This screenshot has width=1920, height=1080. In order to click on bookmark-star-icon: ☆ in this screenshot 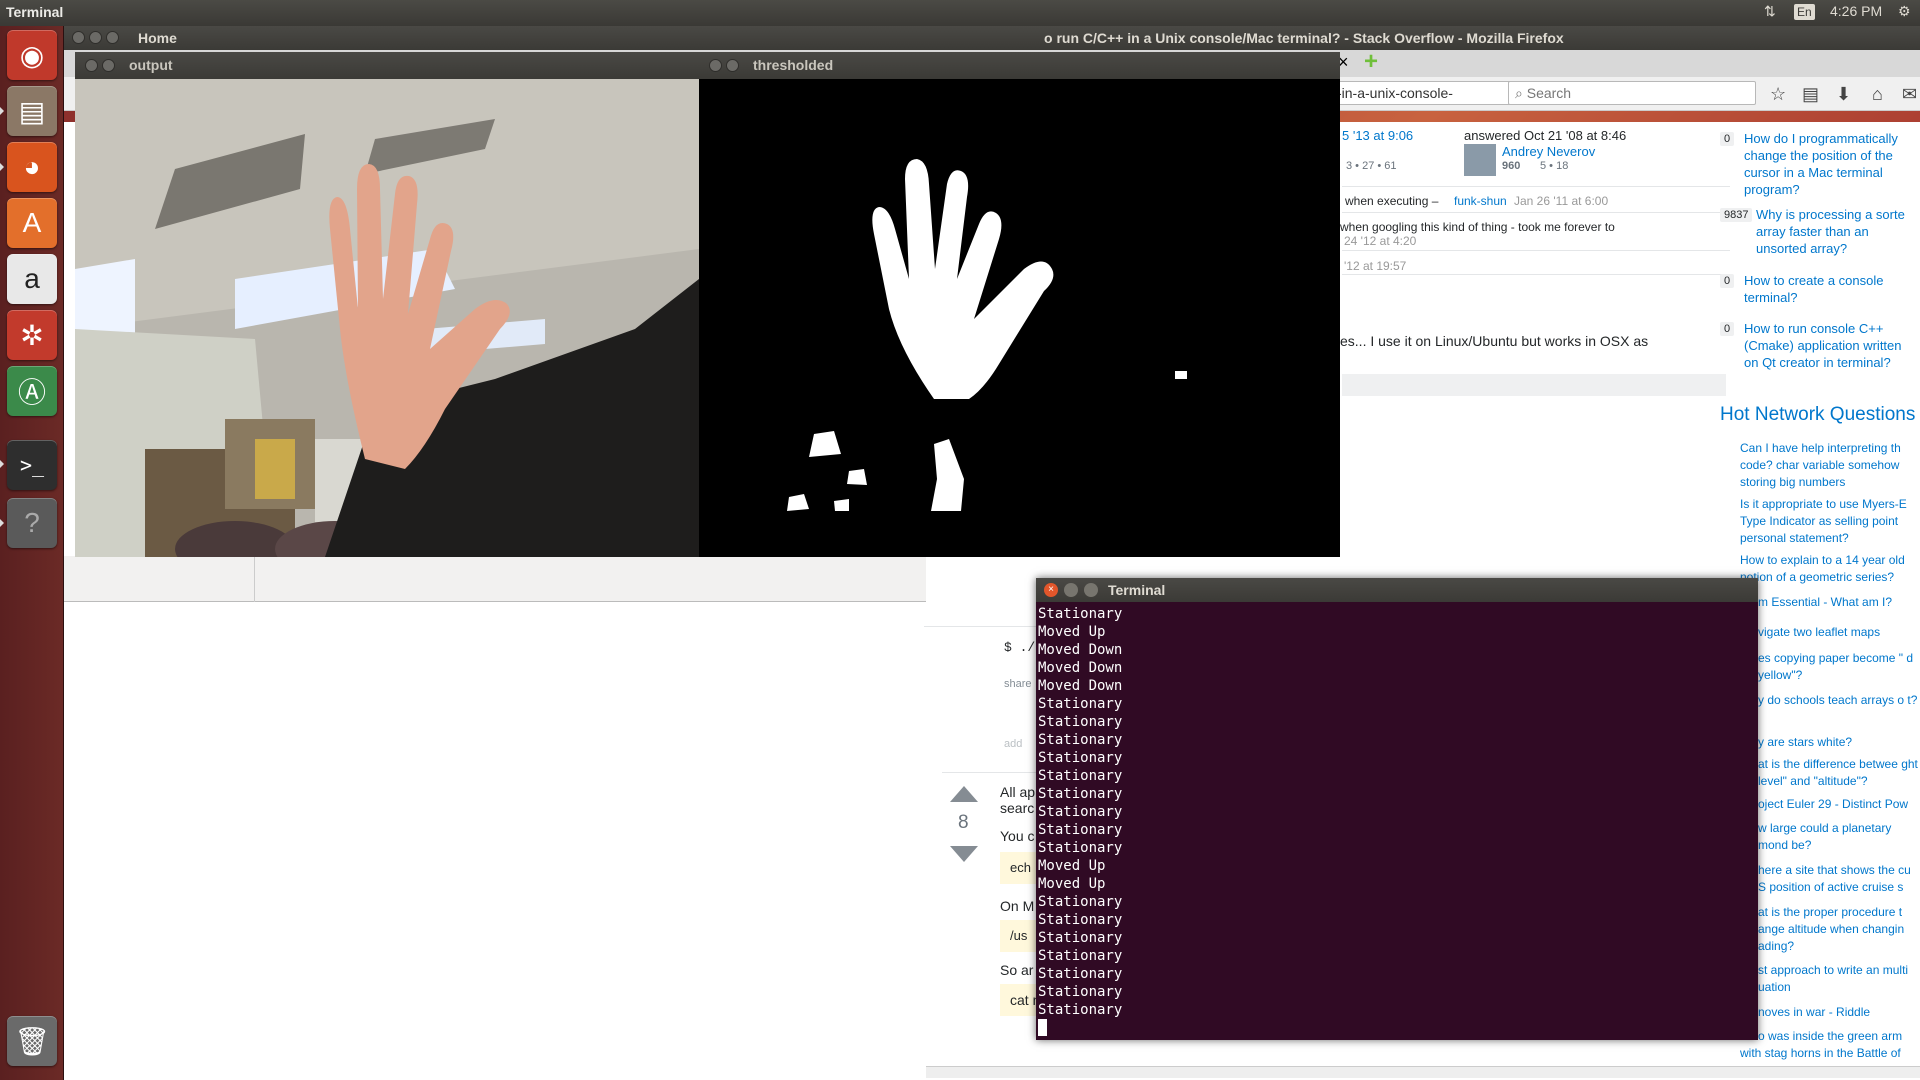, I will do `click(1778, 94)`.